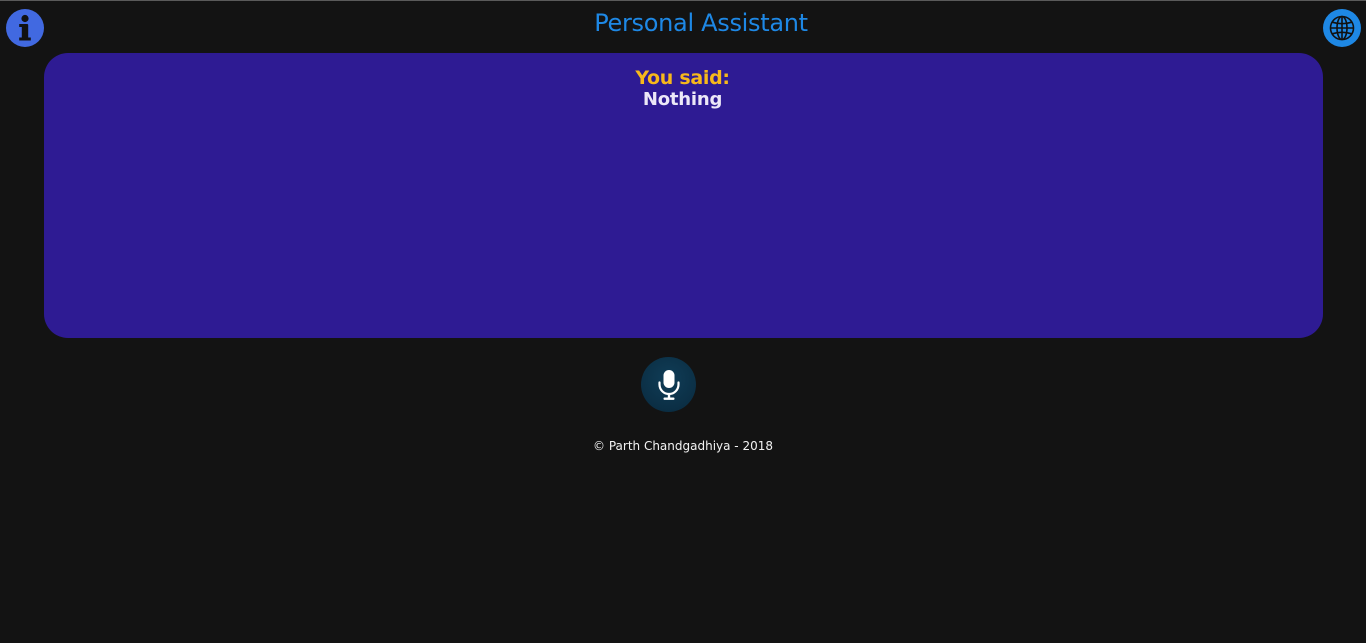  I want to click on language-button, so click(1342, 28).